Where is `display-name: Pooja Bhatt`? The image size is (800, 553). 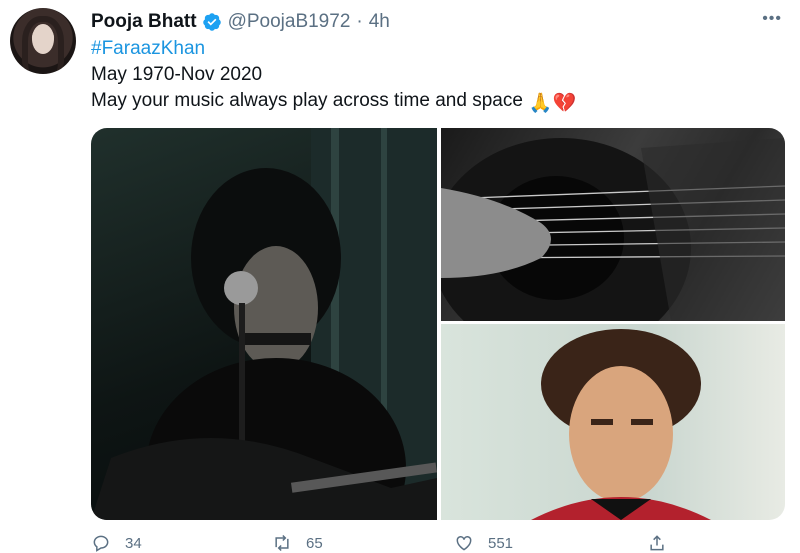 display-name: Pooja Bhatt is located at coordinates (144, 22).